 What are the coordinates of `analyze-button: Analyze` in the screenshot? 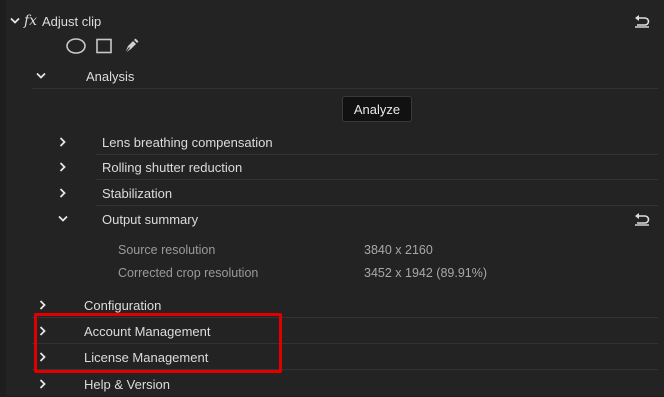 It's located at (377, 109).